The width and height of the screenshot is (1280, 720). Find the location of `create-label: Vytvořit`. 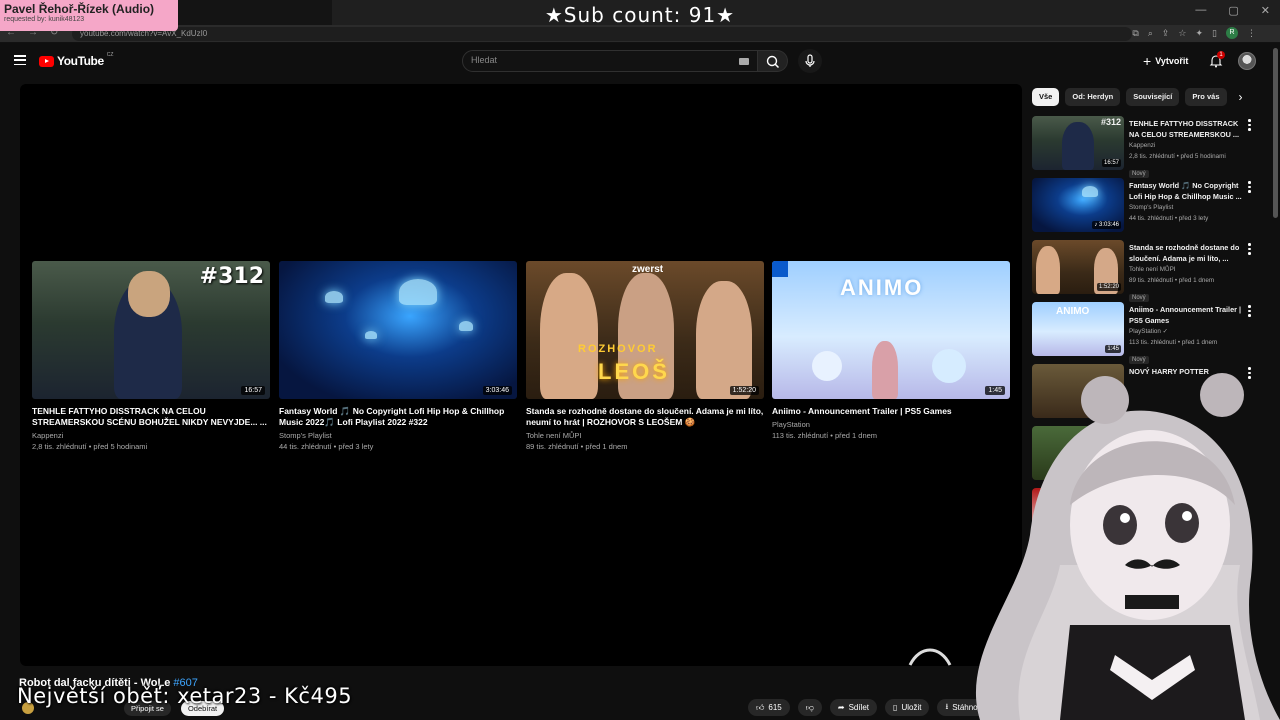

create-label: Vytvořit is located at coordinates (1172, 61).